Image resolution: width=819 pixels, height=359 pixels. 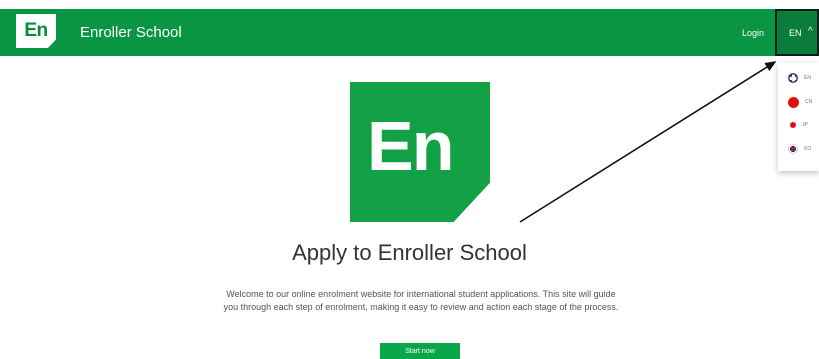 What do you see at coordinates (793, 149) in the screenshot?
I see `korea-flag-icon` at bounding box center [793, 149].